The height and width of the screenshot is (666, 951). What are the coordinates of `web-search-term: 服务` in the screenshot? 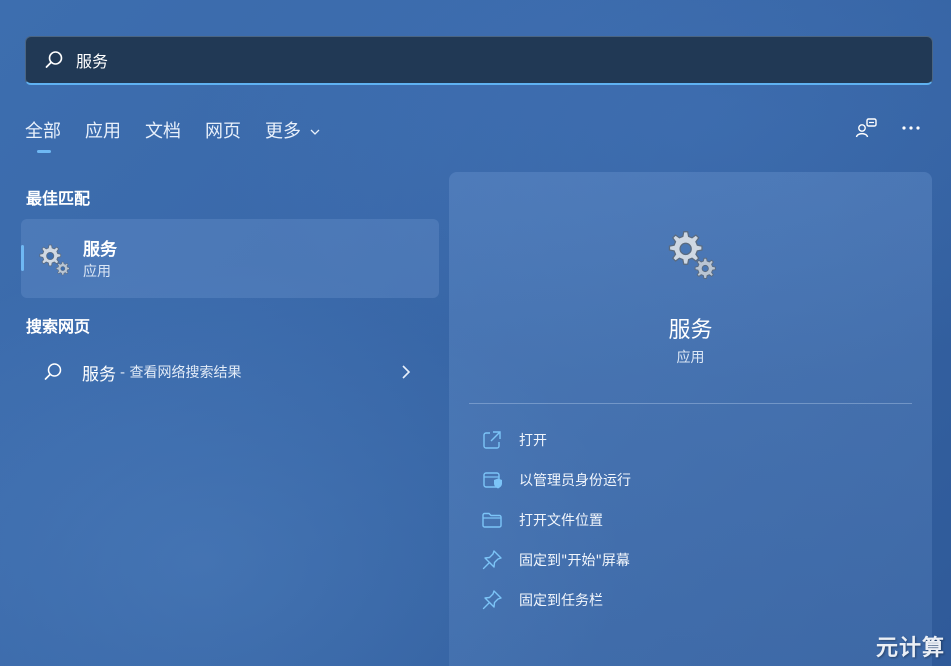 It's located at (99, 374).